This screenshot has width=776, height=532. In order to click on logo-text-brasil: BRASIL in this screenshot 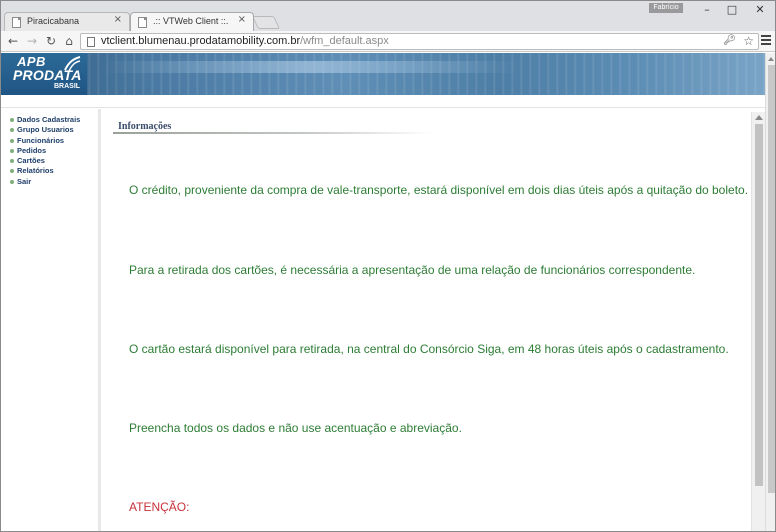, I will do `click(67, 86)`.